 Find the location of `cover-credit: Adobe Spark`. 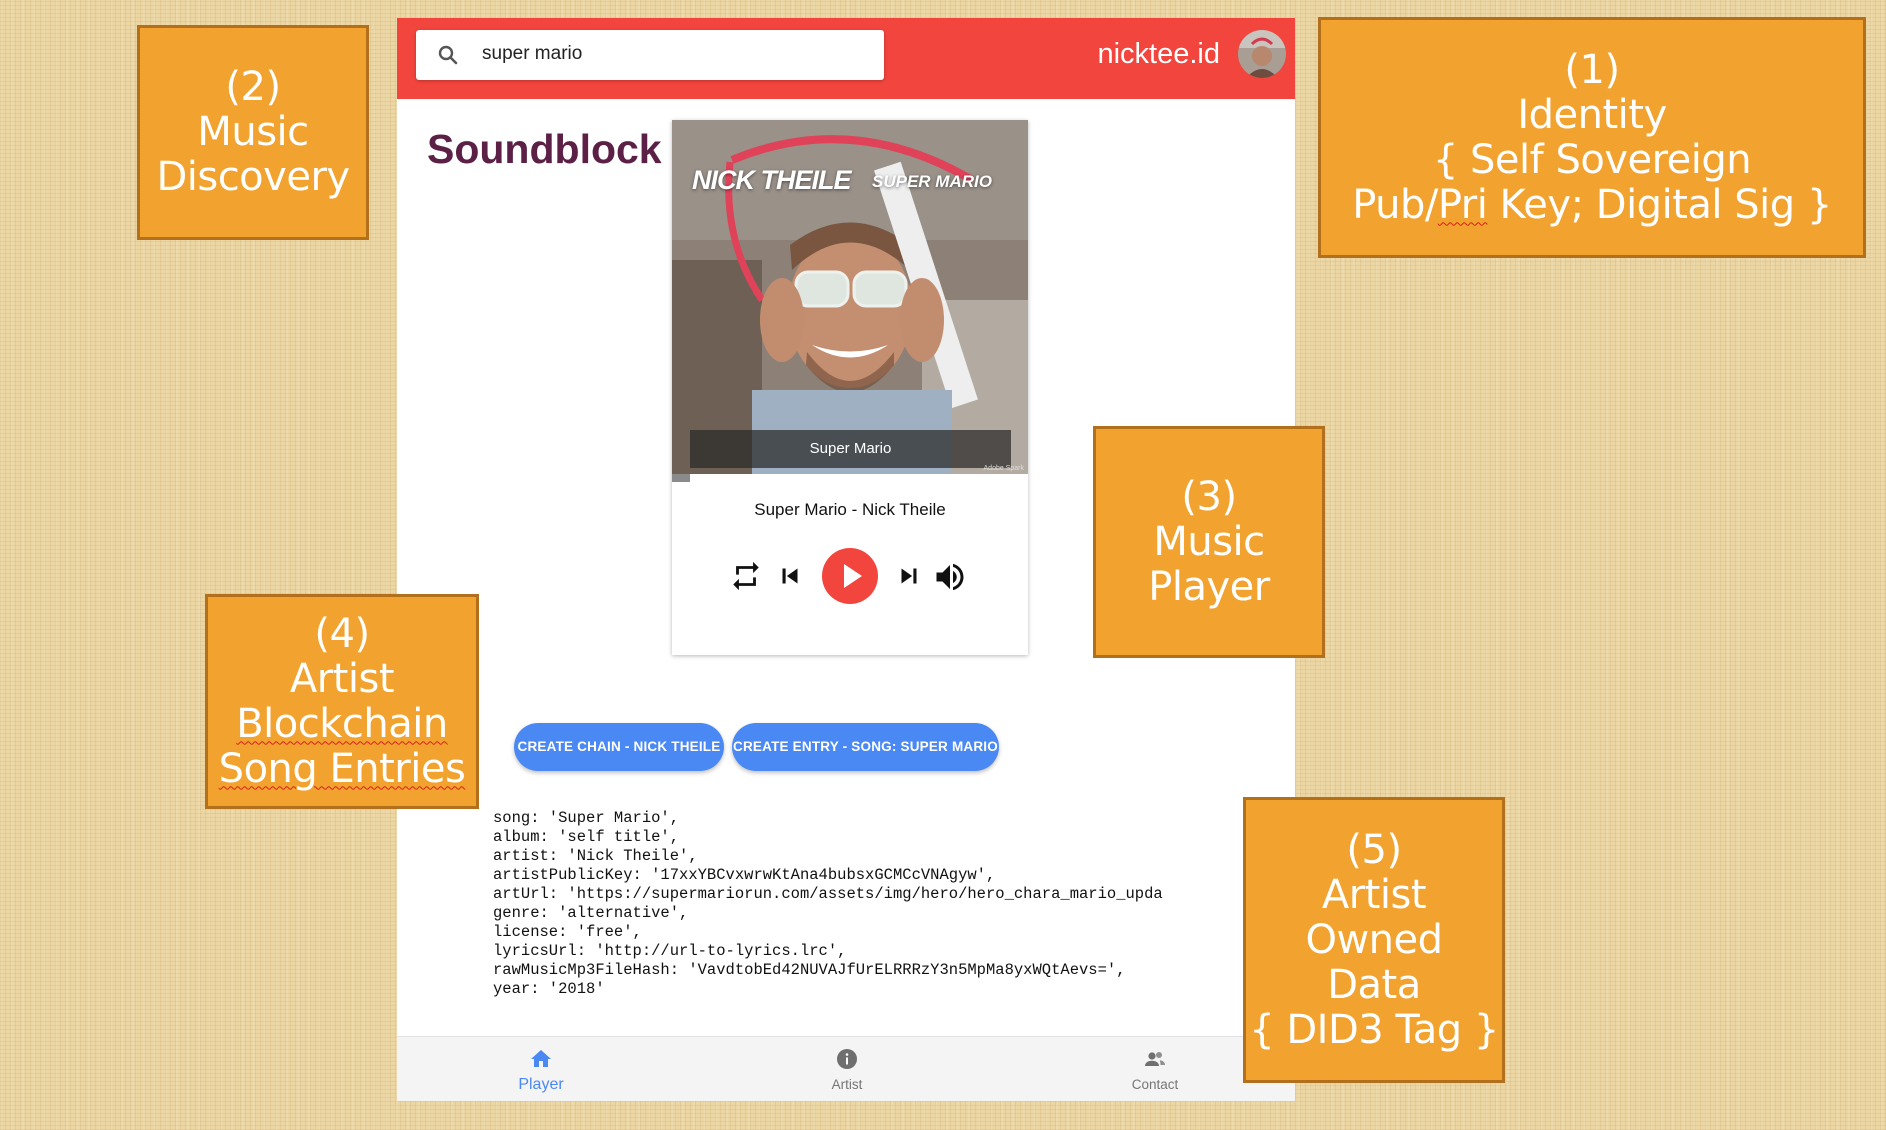

cover-credit: Adobe Spark is located at coordinates (1003, 468).